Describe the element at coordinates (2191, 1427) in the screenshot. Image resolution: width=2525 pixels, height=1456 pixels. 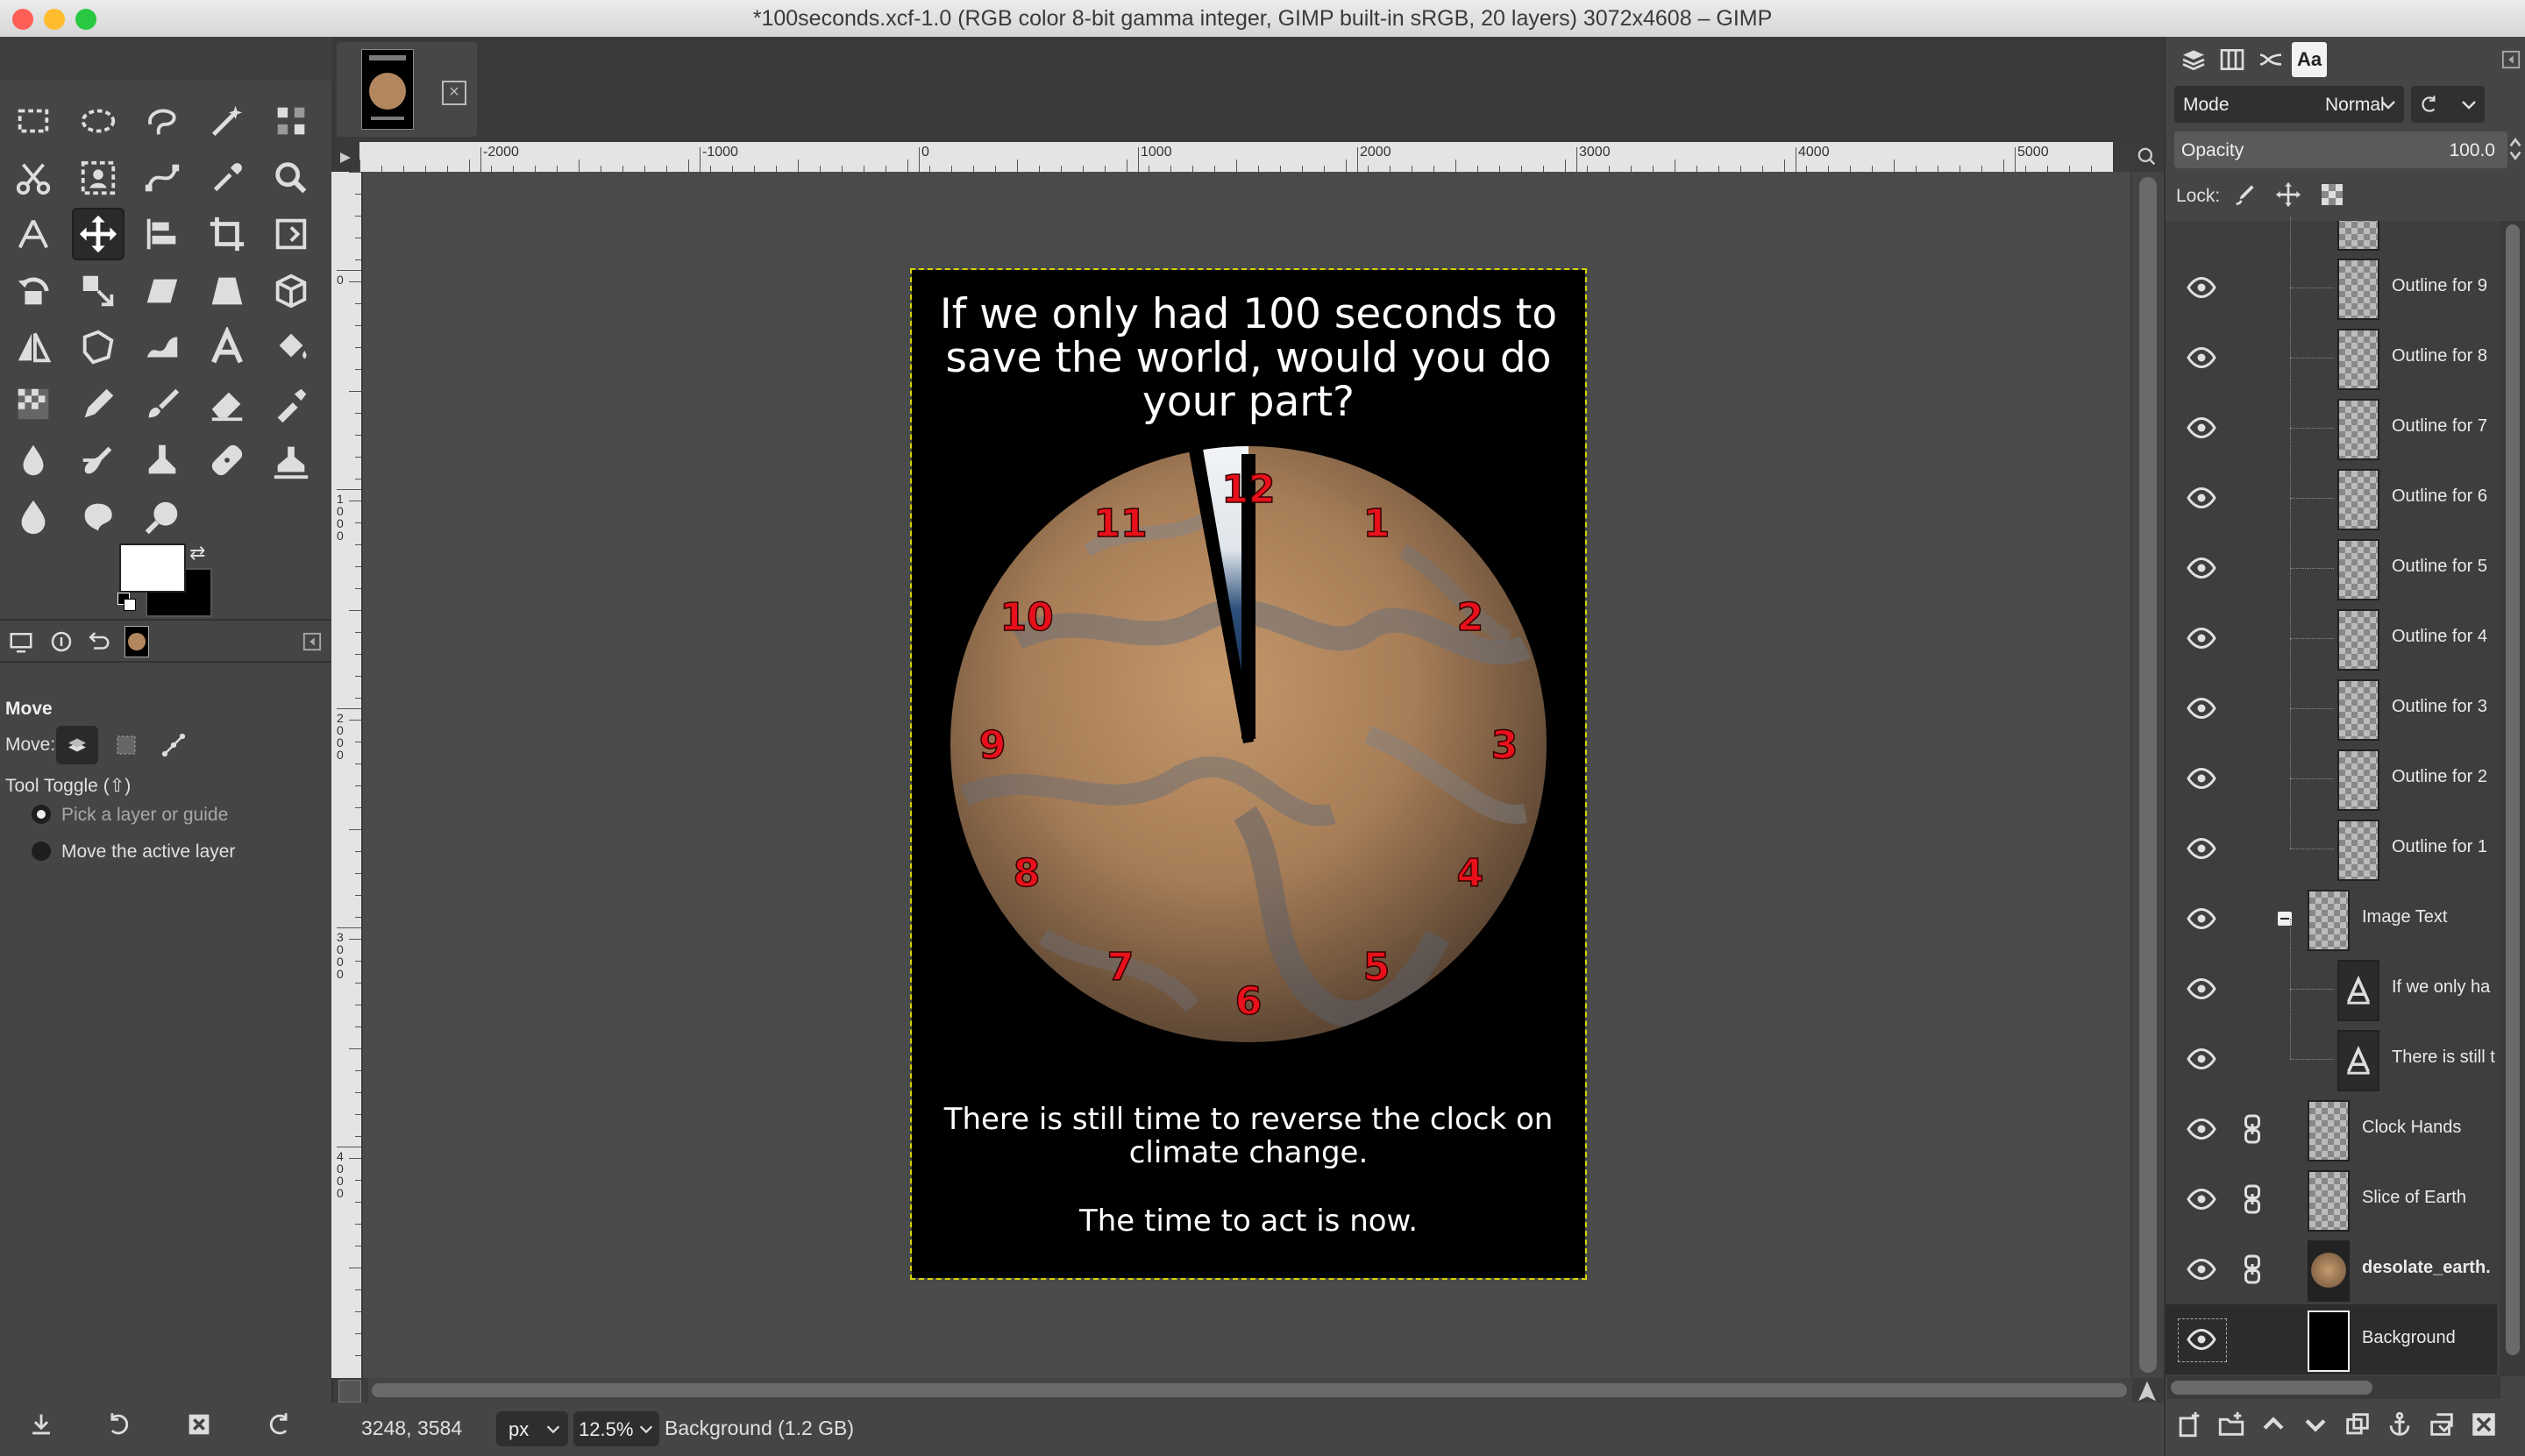
I see `new-layer-button` at that location.